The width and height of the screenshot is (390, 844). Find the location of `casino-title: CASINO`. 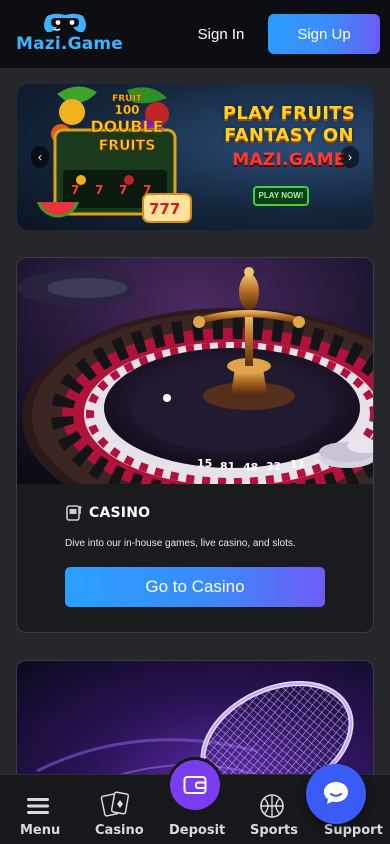

casino-title: CASINO is located at coordinates (120, 513).